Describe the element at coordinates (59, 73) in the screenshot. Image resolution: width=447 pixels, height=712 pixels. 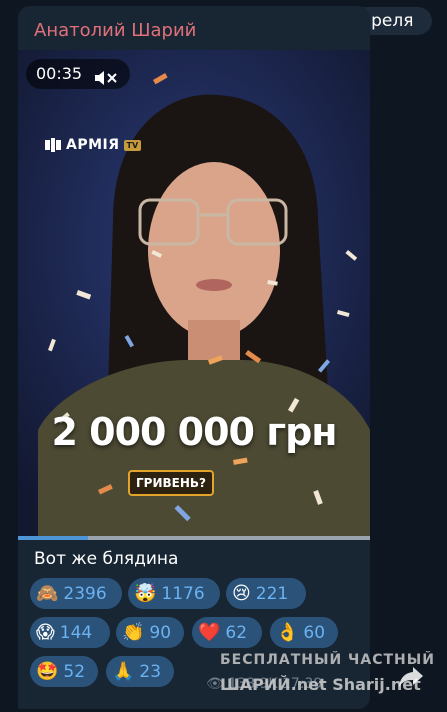
I see `video-time: 00:35` at that location.